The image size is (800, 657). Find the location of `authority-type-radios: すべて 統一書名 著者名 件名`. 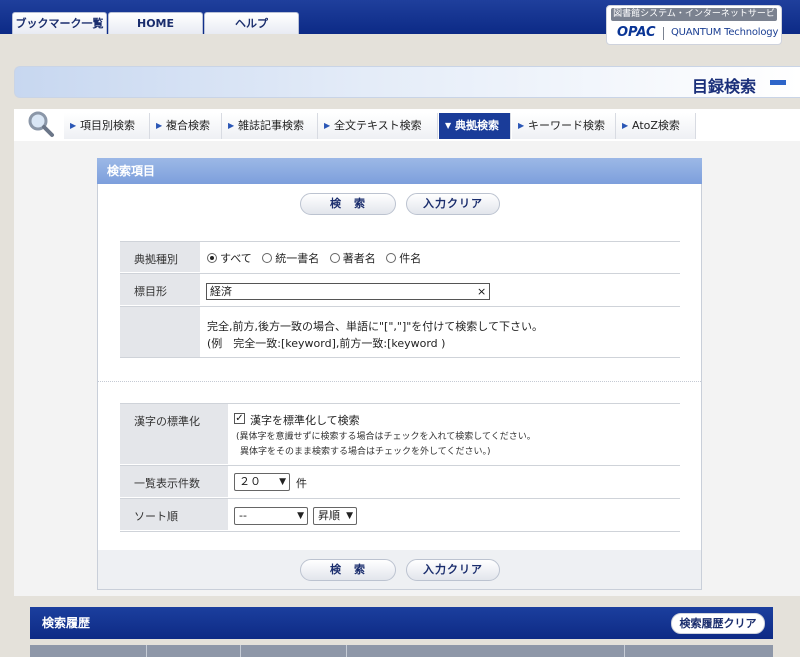

authority-type-radios: すべて 統一書名 著者名 件名 is located at coordinates (314, 258).